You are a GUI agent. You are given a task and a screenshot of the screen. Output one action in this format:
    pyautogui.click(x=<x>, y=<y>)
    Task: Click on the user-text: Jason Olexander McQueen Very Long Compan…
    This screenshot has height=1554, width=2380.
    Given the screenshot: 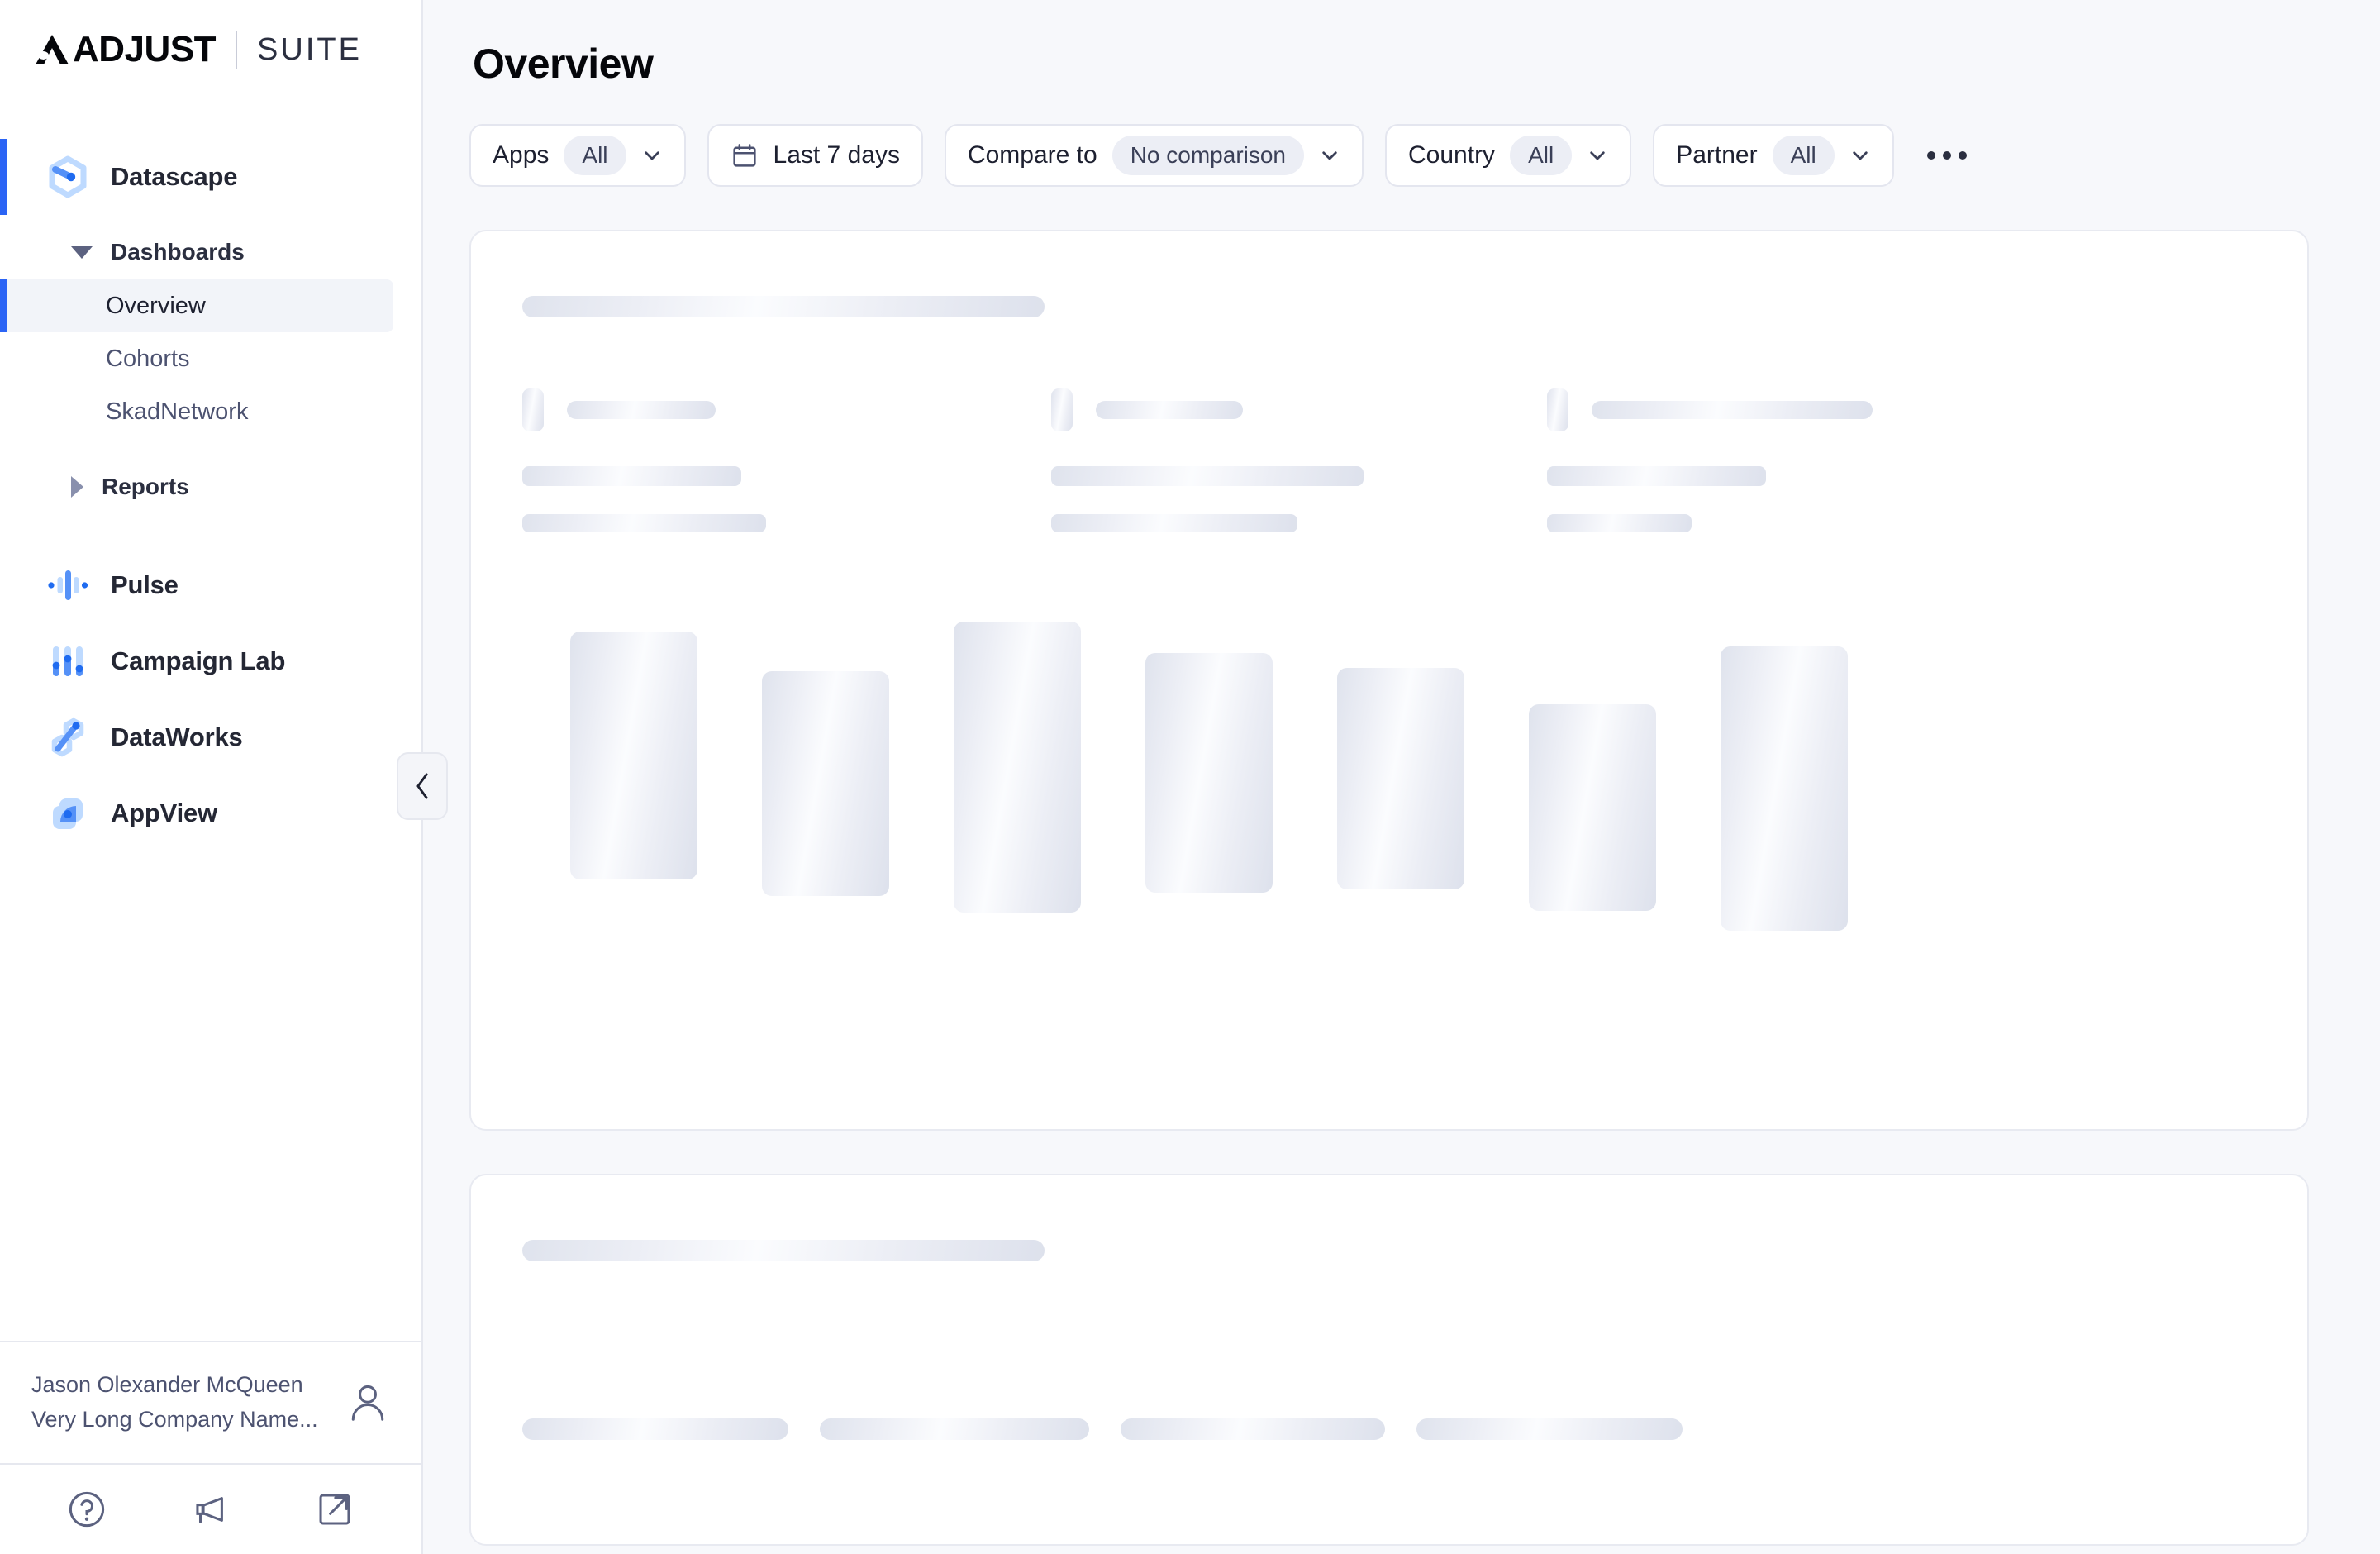 What is the action you would take?
    pyautogui.click(x=181, y=1402)
    